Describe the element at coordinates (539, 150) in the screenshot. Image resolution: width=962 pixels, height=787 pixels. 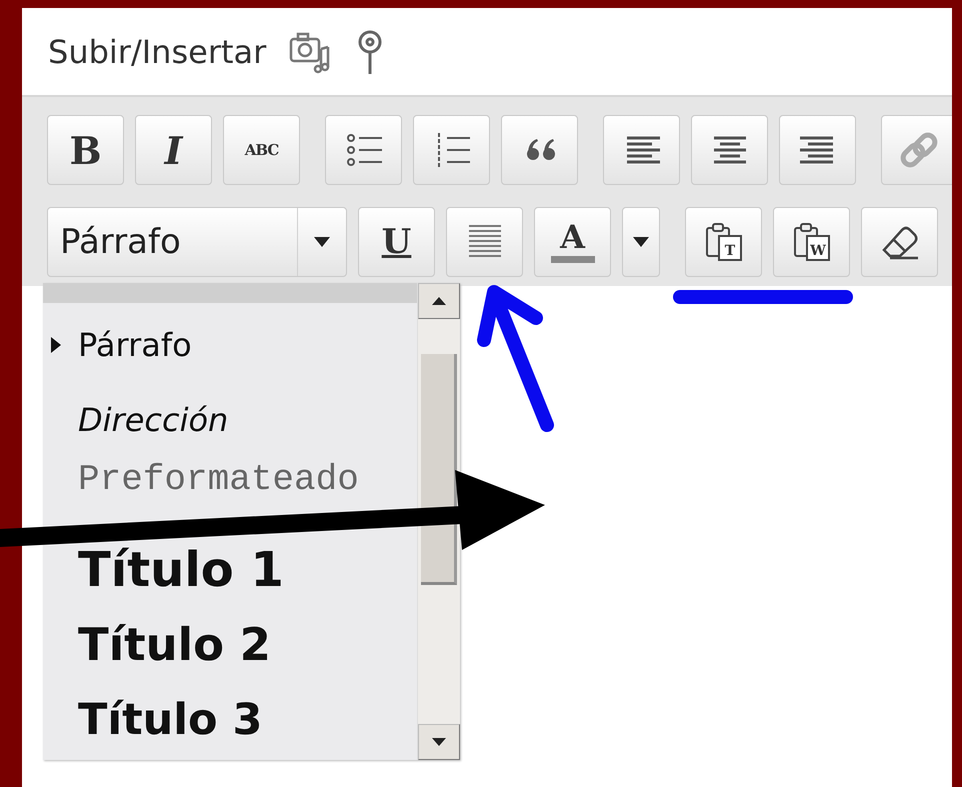
I see `blockquote-button` at that location.